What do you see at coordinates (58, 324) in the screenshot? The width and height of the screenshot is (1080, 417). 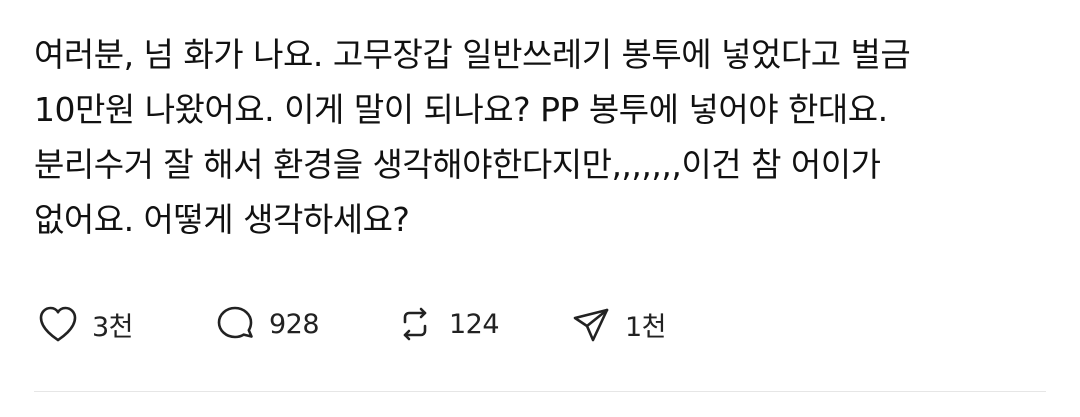 I see `heart-icon` at bounding box center [58, 324].